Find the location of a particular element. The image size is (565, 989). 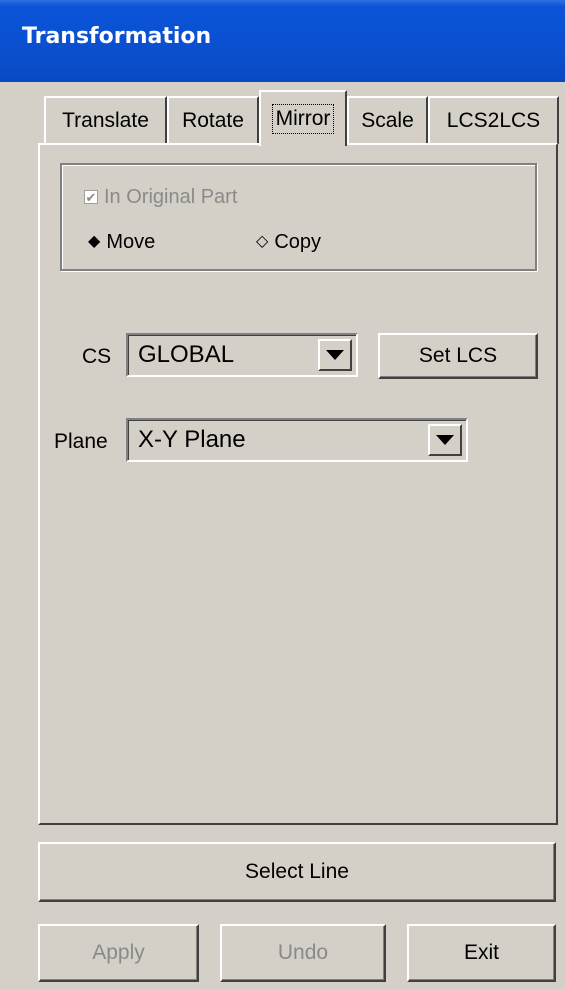

cs-value: GLOBAL is located at coordinates (186, 354).